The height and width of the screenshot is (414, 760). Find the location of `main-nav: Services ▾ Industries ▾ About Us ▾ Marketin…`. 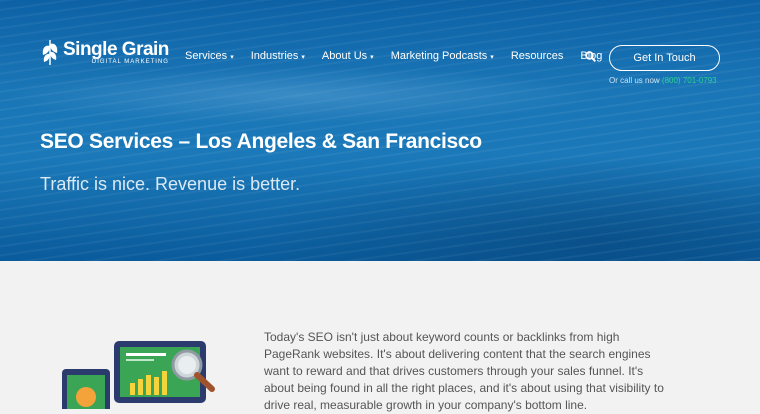

main-nav: Services ▾ Industries ▾ About Us ▾ Marketin… is located at coordinates (402, 56).